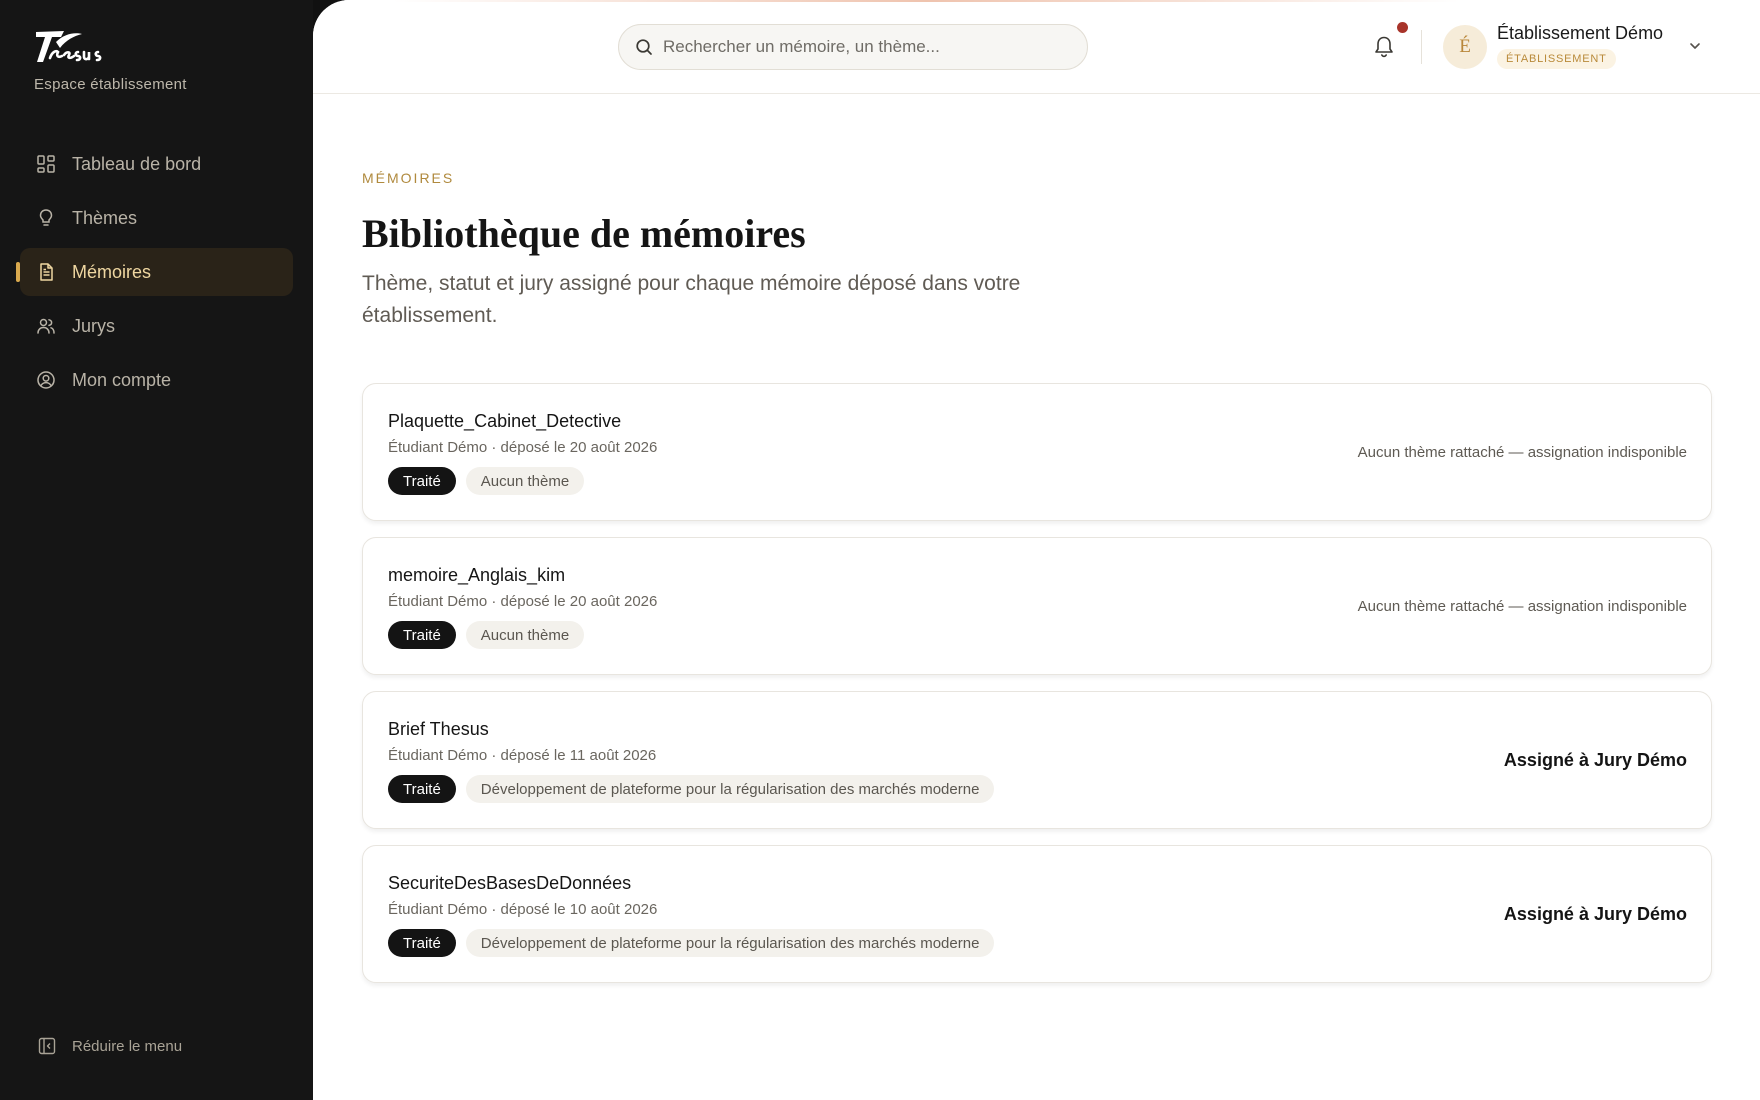  Describe the element at coordinates (522, 755) in the screenshot. I see `memoire-meta: Étudiant Démo · déposé le 11 août 2026` at that location.